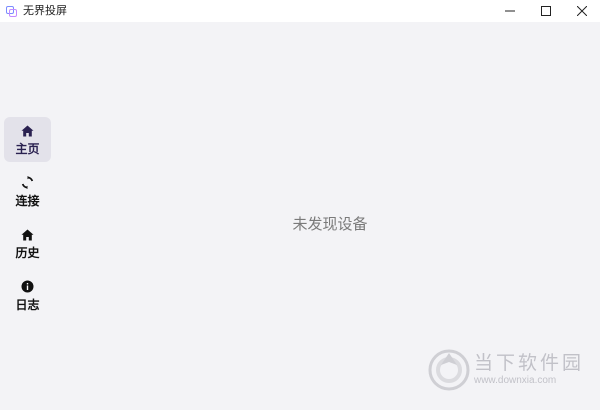 Image resolution: width=600 pixels, height=410 pixels. What do you see at coordinates (11, 11) in the screenshot?
I see `app-logo-icon` at bounding box center [11, 11].